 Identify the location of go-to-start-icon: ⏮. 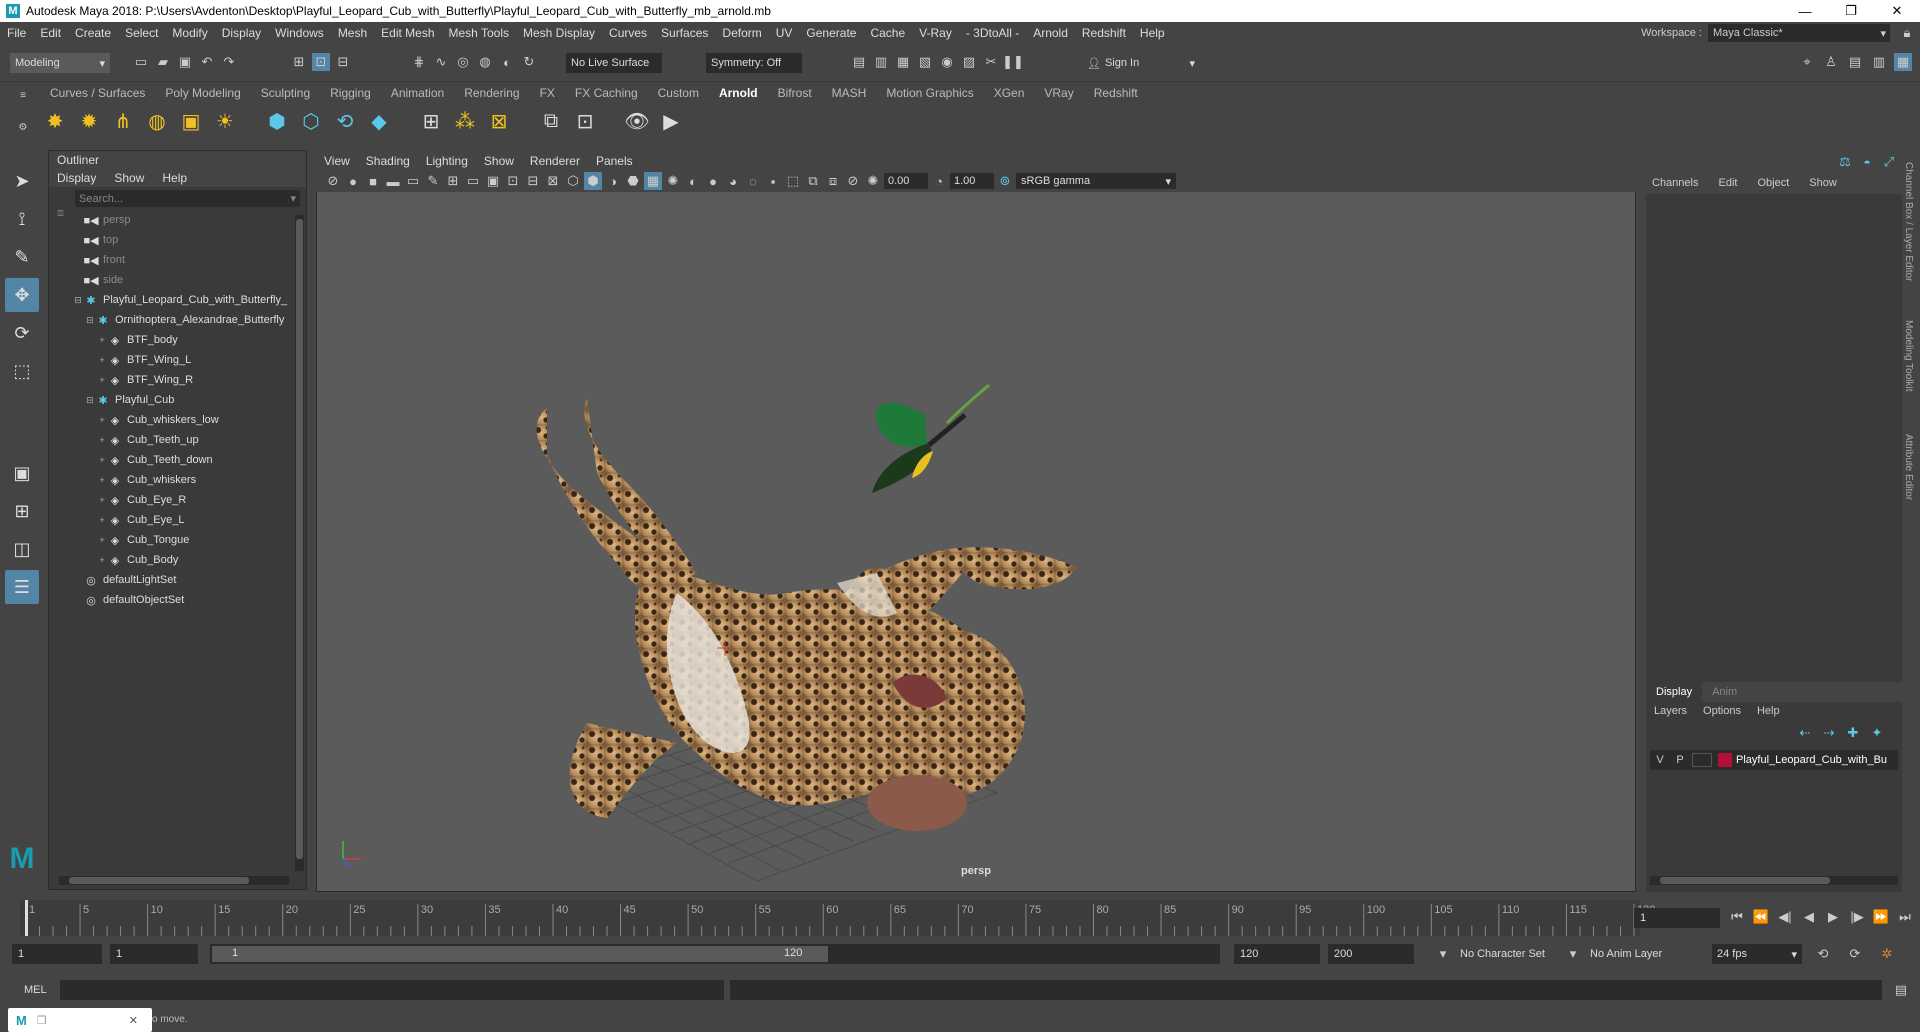
(1737, 917).